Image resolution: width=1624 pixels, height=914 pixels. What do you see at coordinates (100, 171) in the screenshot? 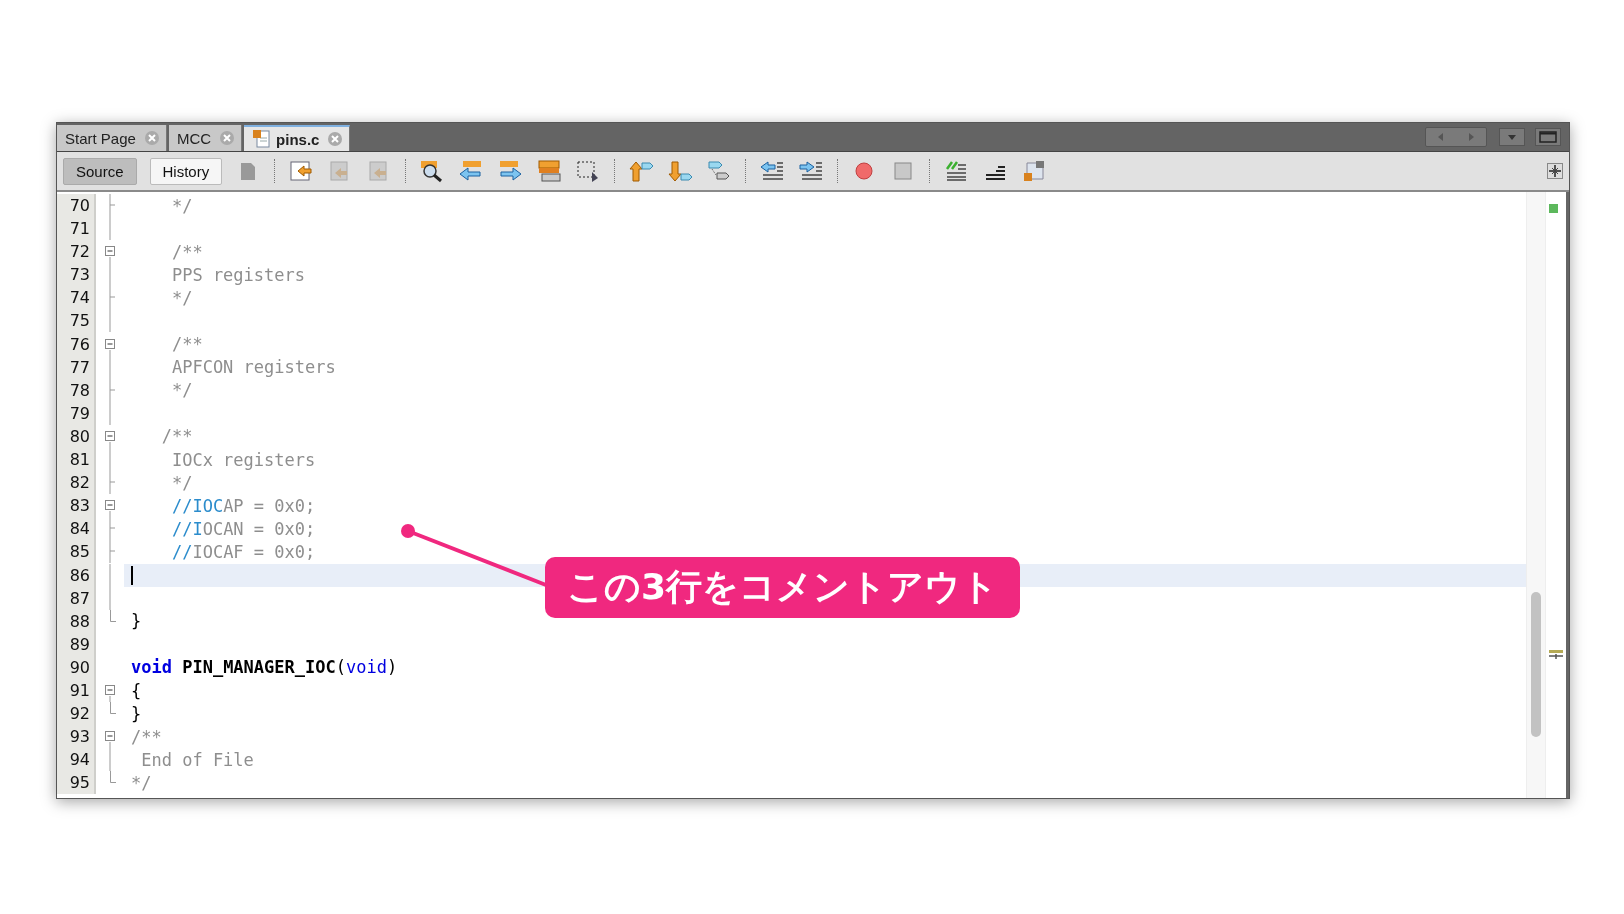
I see `view-tab: Source` at bounding box center [100, 171].